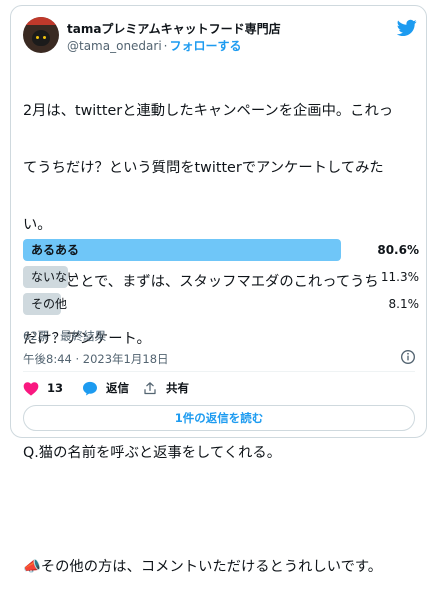 The width and height of the screenshot is (439, 615). Describe the element at coordinates (203, 168) in the screenshot. I see `tweet-line: てうちだけ？という質問をtwitterでアンケートしてみた` at that location.